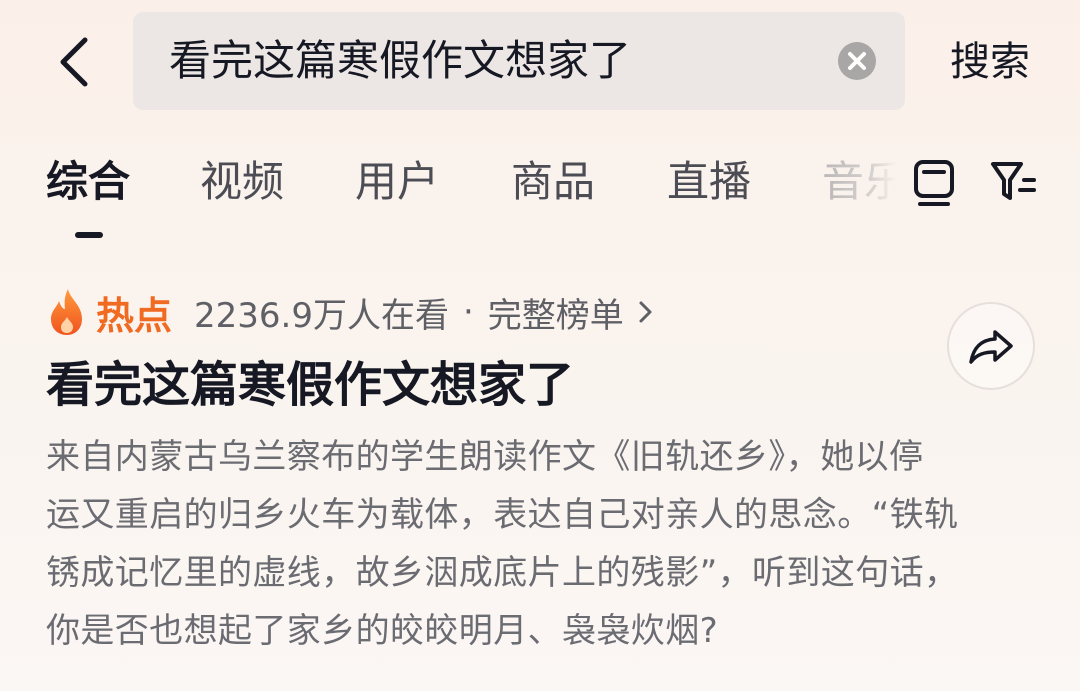 This screenshot has width=1080, height=691. I want to click on description-line: 运又重启的归乡火车为载体，表达自己对亲人的思念。“铁轨, so click(502, 515).